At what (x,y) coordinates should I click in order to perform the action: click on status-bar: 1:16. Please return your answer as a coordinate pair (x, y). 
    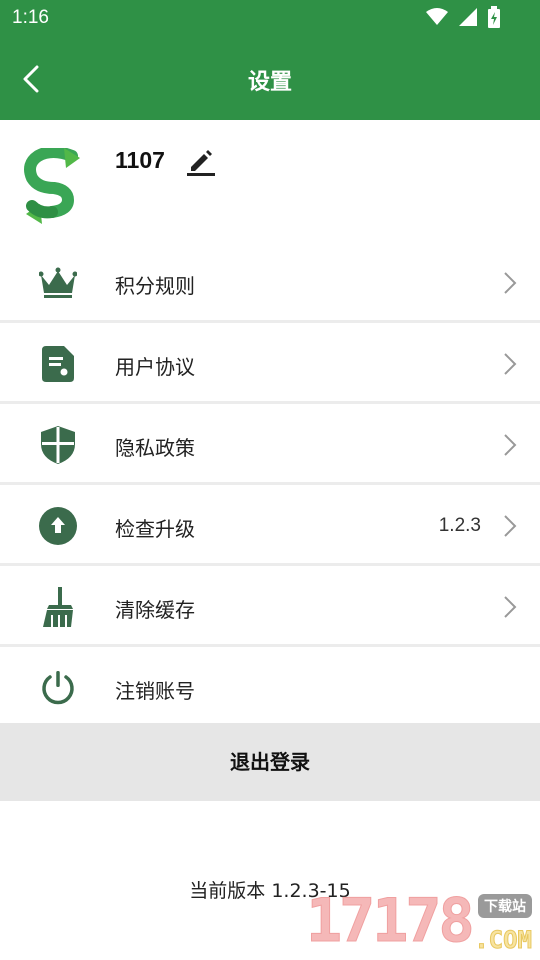
    Looking at the image, I should click on (270, 19).